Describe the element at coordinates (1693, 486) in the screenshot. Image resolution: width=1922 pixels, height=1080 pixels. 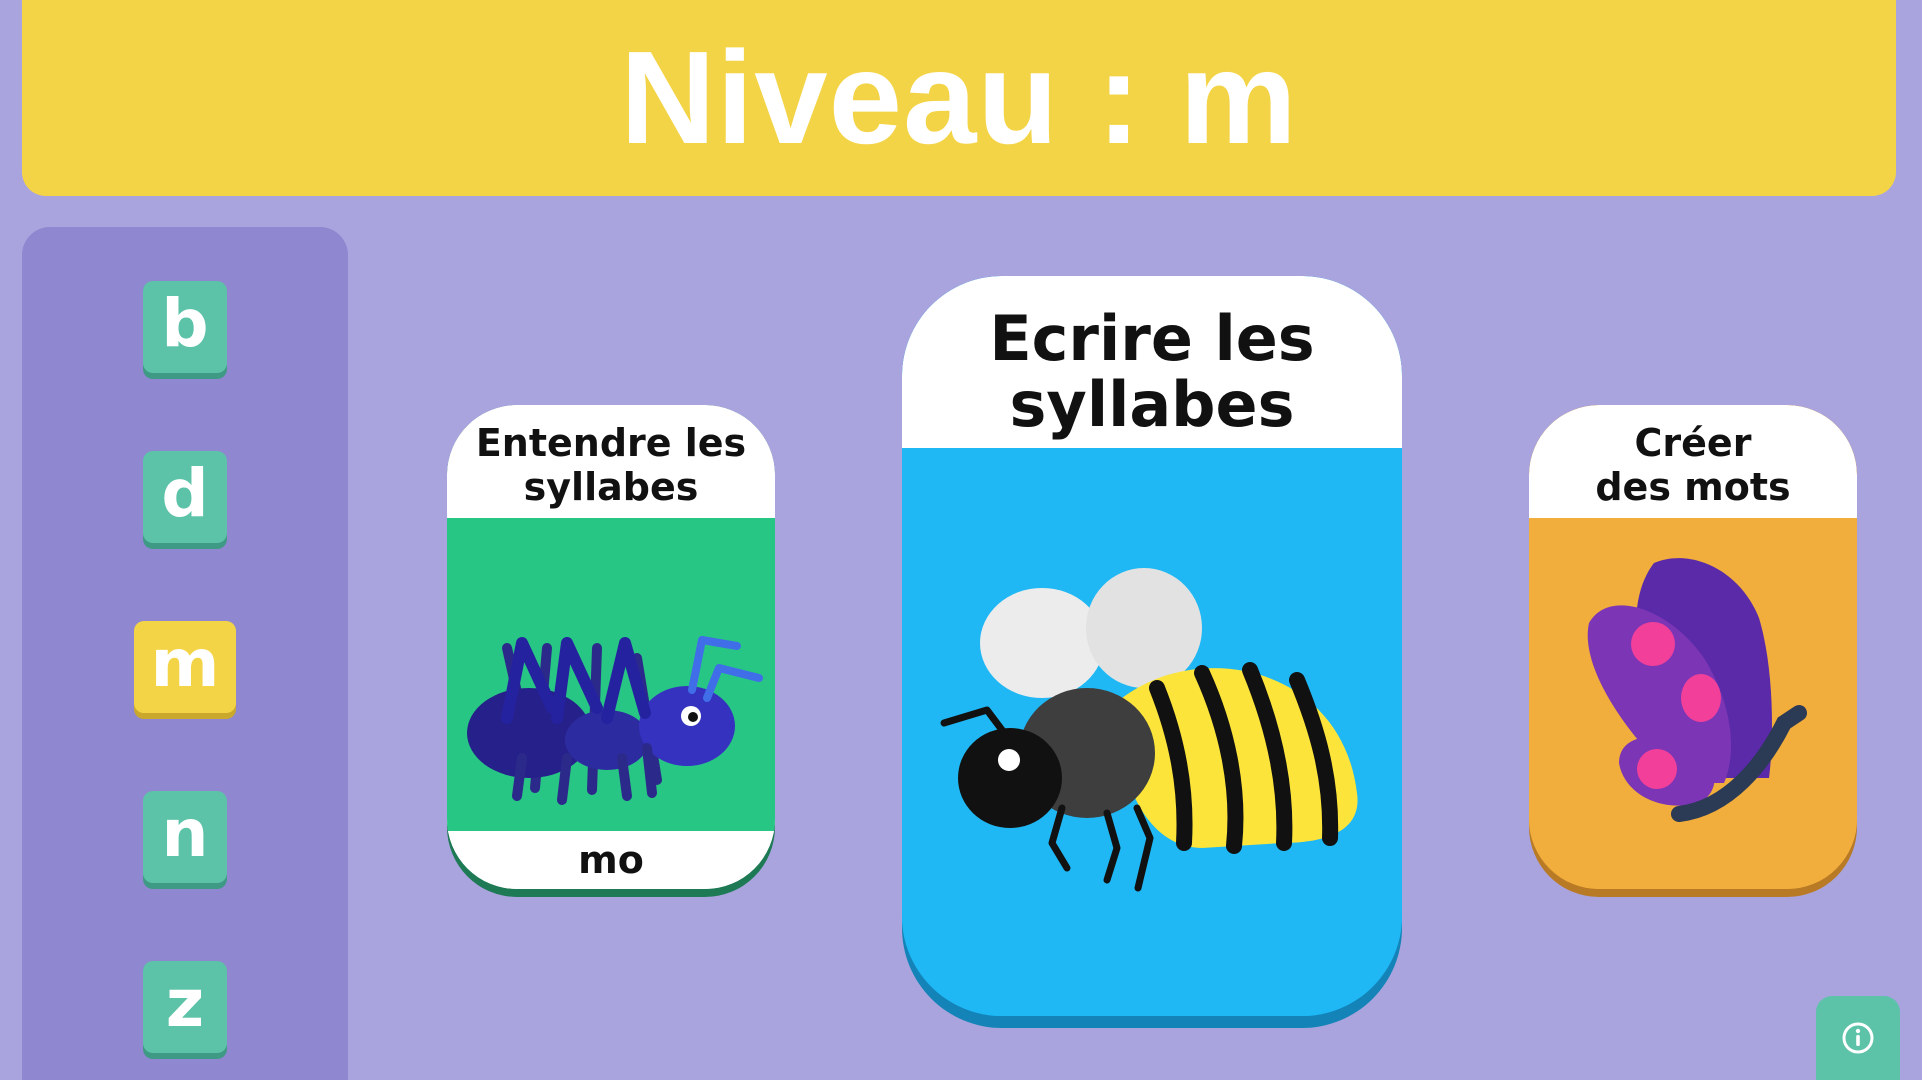
I see `card-create-title-line2: des mots` at that location.